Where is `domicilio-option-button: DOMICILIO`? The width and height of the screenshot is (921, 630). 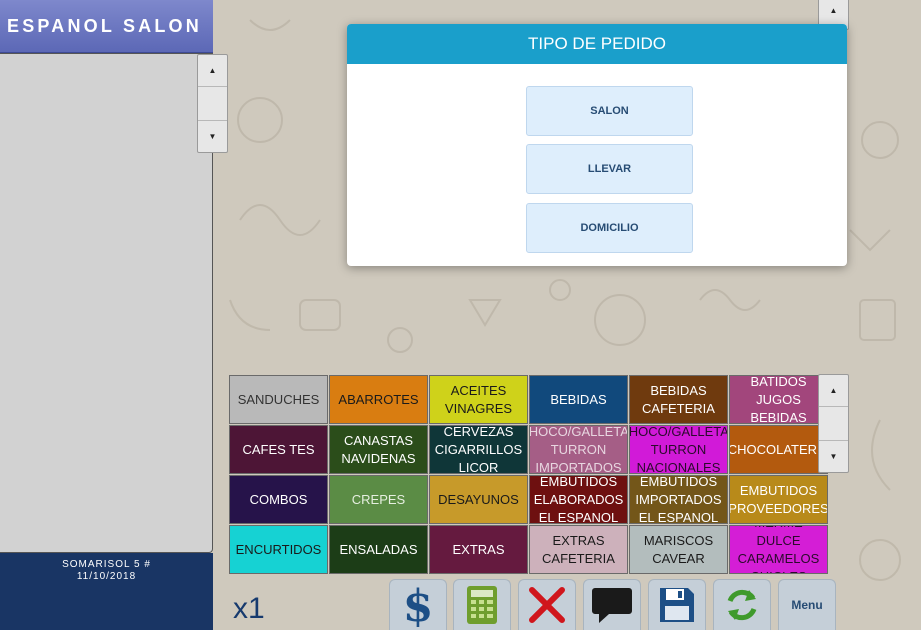 domicilio-option-button: DOMICILIO is located at coordinates (609, 228).